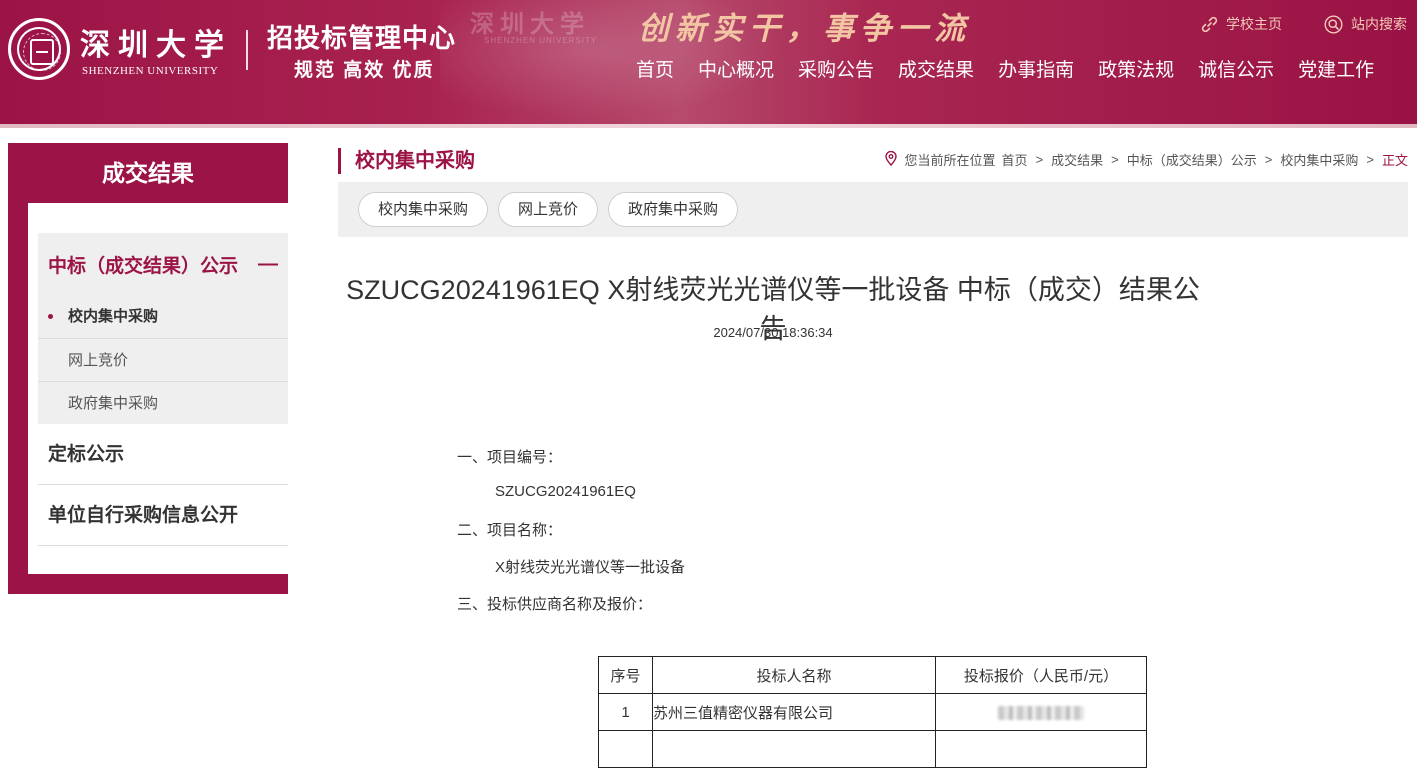 The width and height of the screenshot is (1417, 768). I want to click on sidebar-title: 成交结果, so click(148, 173).